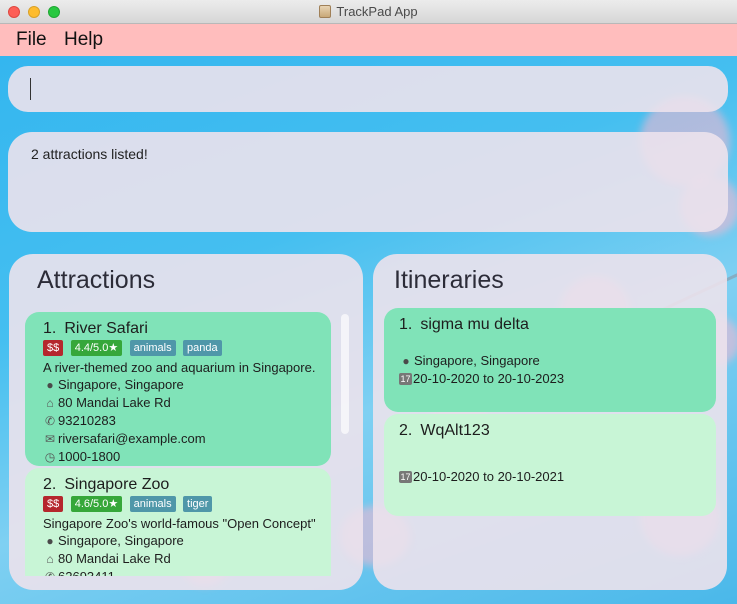  Describe the element at coordinates (406, 430) in the screenshot. I see `itinerary-index: 2.` at that location.